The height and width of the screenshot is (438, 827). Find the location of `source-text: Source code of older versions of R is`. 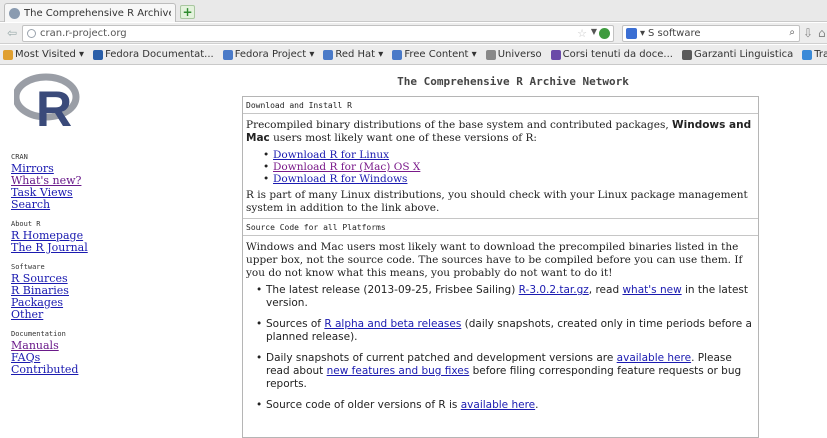

source-text: Source code of older versions of R is is located at coordinates (363, 405).